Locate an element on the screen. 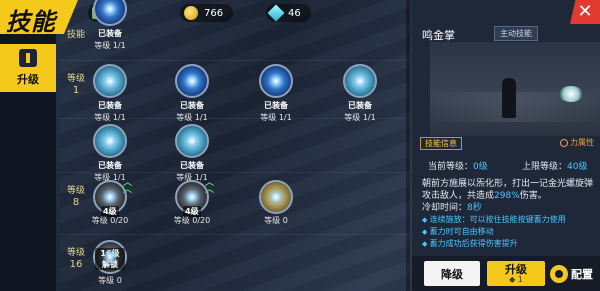 The height and width of the screenshot is (291, 600). coin-icon is located at coordinates (191, 13).